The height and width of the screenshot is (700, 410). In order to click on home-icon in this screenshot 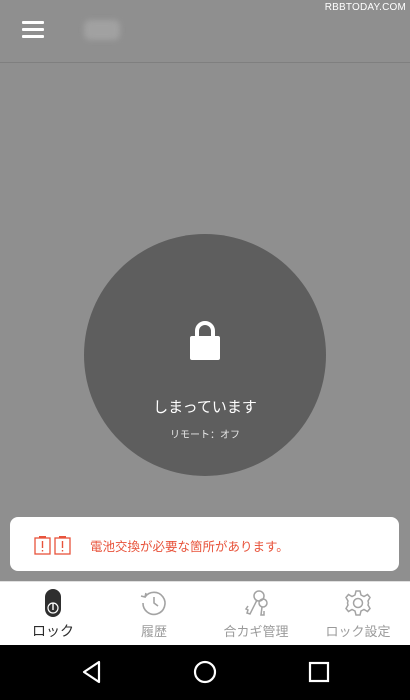, I will do `click(205, 672)`.